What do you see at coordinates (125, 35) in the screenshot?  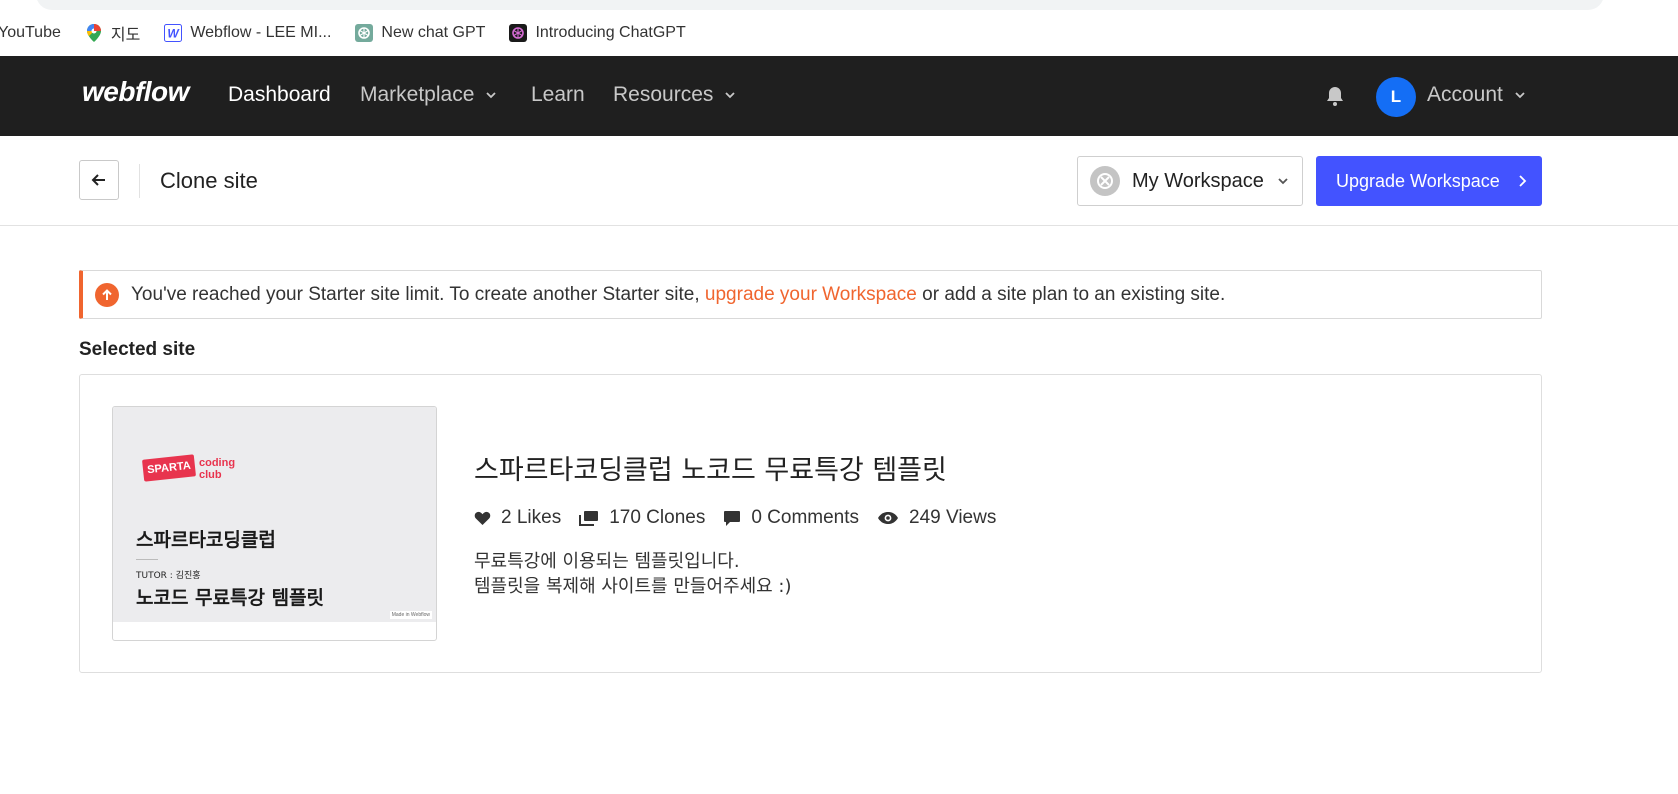 I see `bookmark-label: 지도` at bounding box center [125, 35].